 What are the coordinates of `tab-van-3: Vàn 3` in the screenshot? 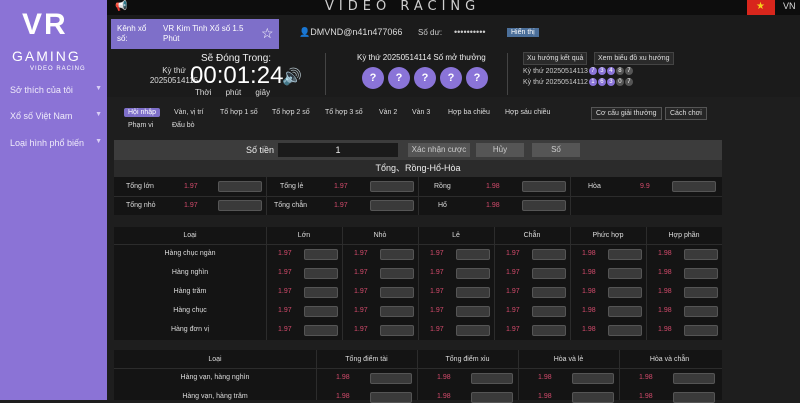 It's located at (421, 112).